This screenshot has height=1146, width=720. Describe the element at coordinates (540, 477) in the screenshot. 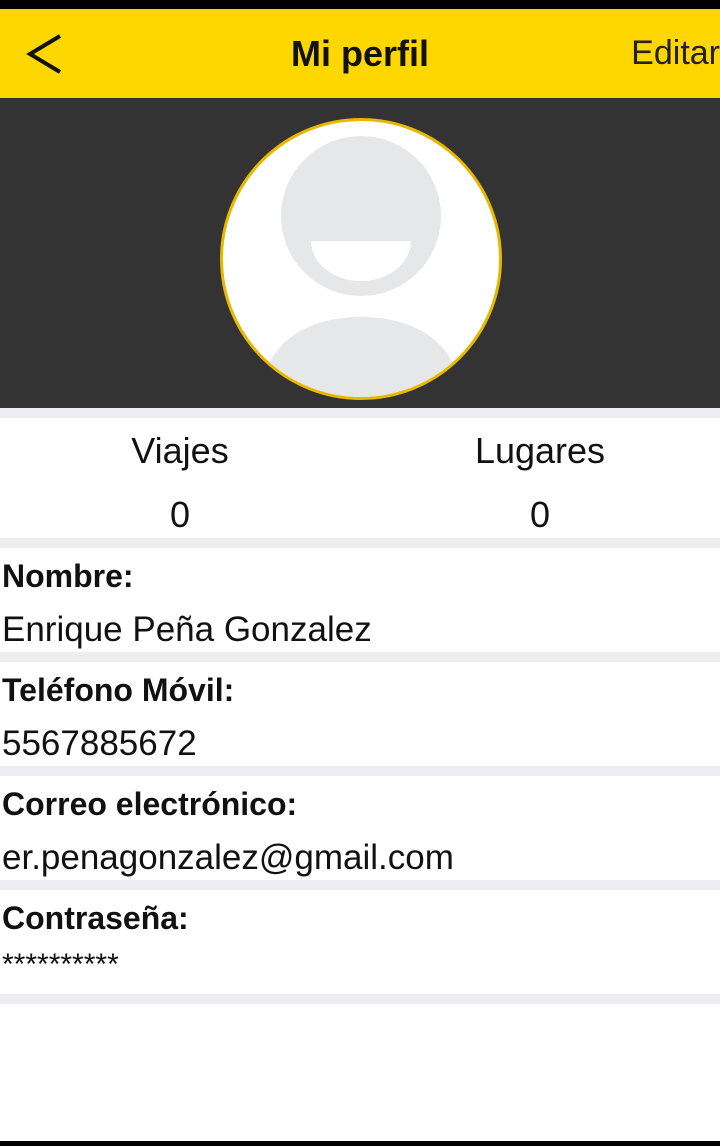

I see `stat-places: Lugares 0` at that location.